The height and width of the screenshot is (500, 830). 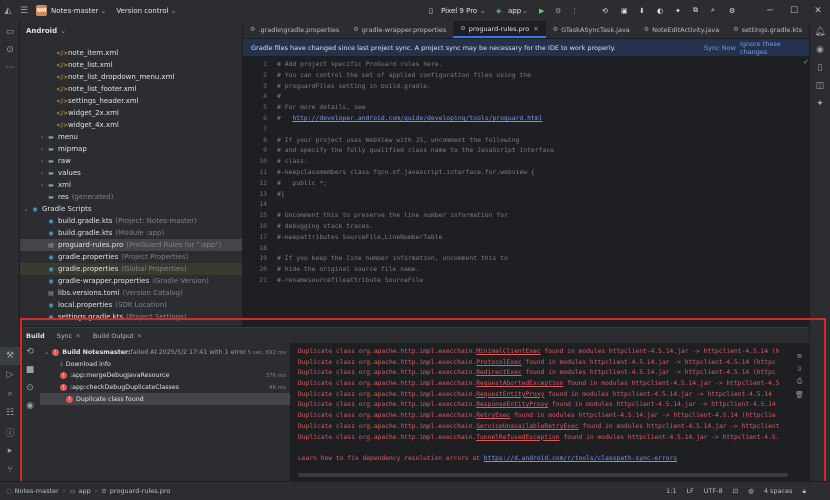 What do you see at coordinates (493, 415) in the screenshot?
I see `class-link: RetryExec` at bounding box center [493, 415].